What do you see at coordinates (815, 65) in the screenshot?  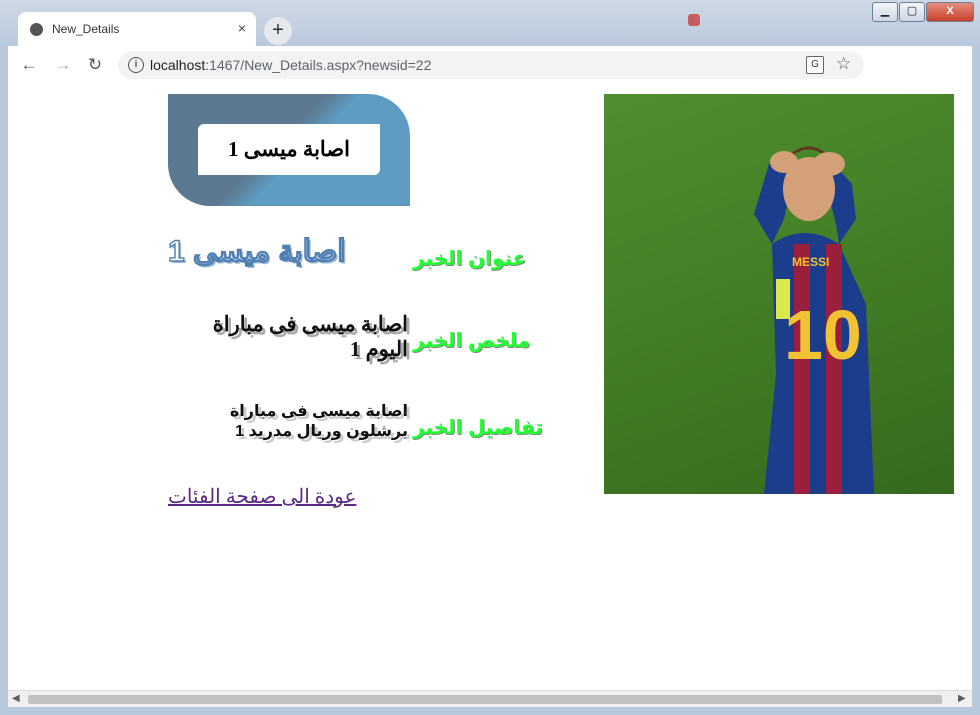 I see `translate-icon: G` at bounding box center [815, 65].